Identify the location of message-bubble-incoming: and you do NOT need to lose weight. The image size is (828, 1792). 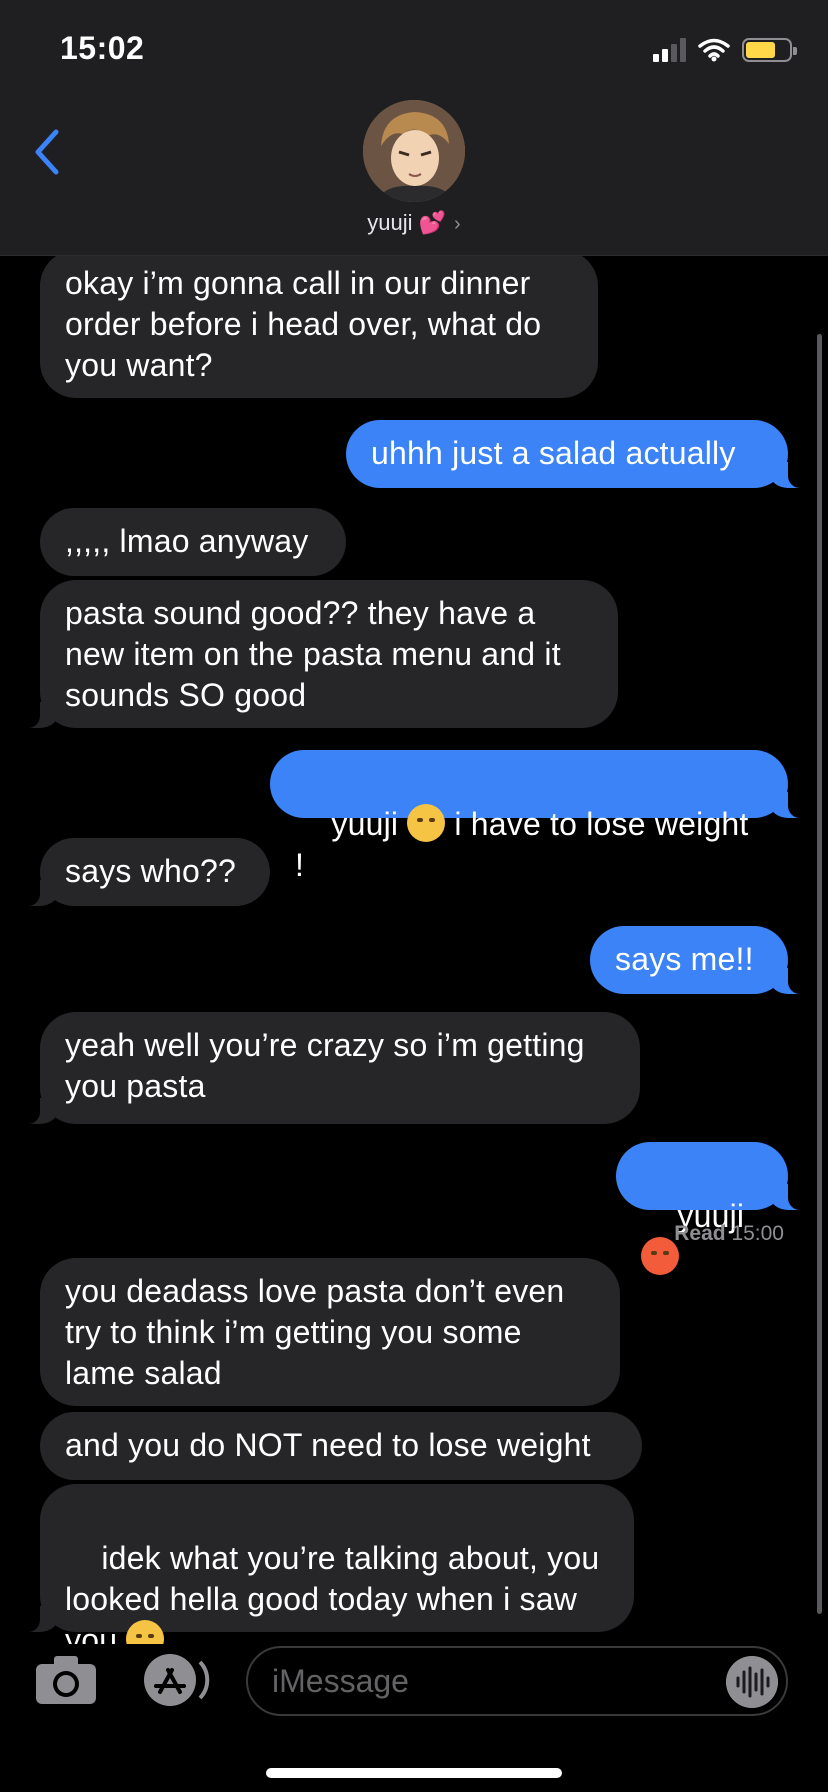
(341, 1446).